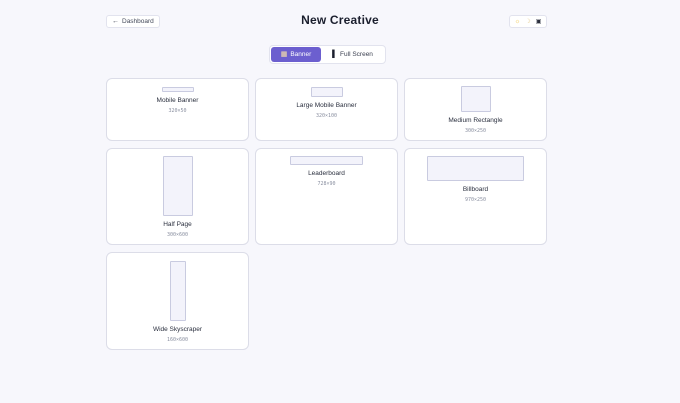 This screenshot has width=680, height=403. I want to click on tab-full-screen-label: Full Screen, so click(356, 54).